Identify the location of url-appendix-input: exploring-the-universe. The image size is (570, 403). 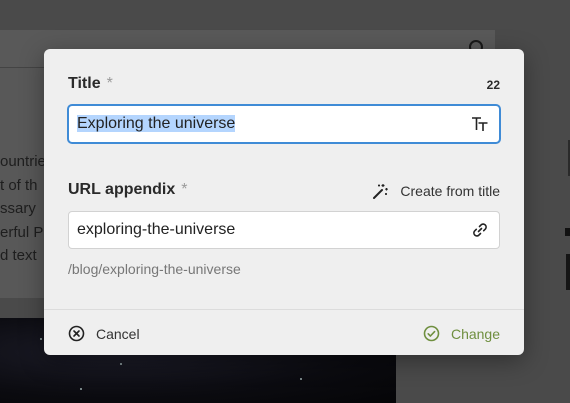
(284, 230).